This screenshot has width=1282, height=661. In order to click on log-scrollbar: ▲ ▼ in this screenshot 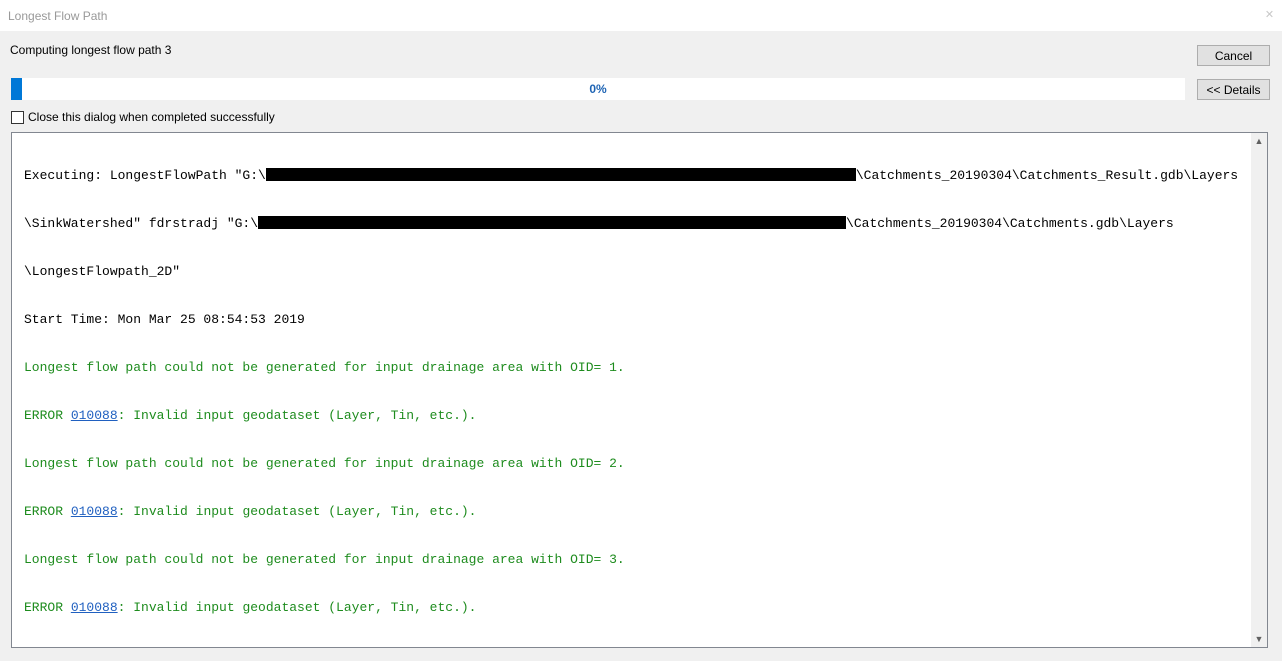, I will do `click(1259, 390)`.